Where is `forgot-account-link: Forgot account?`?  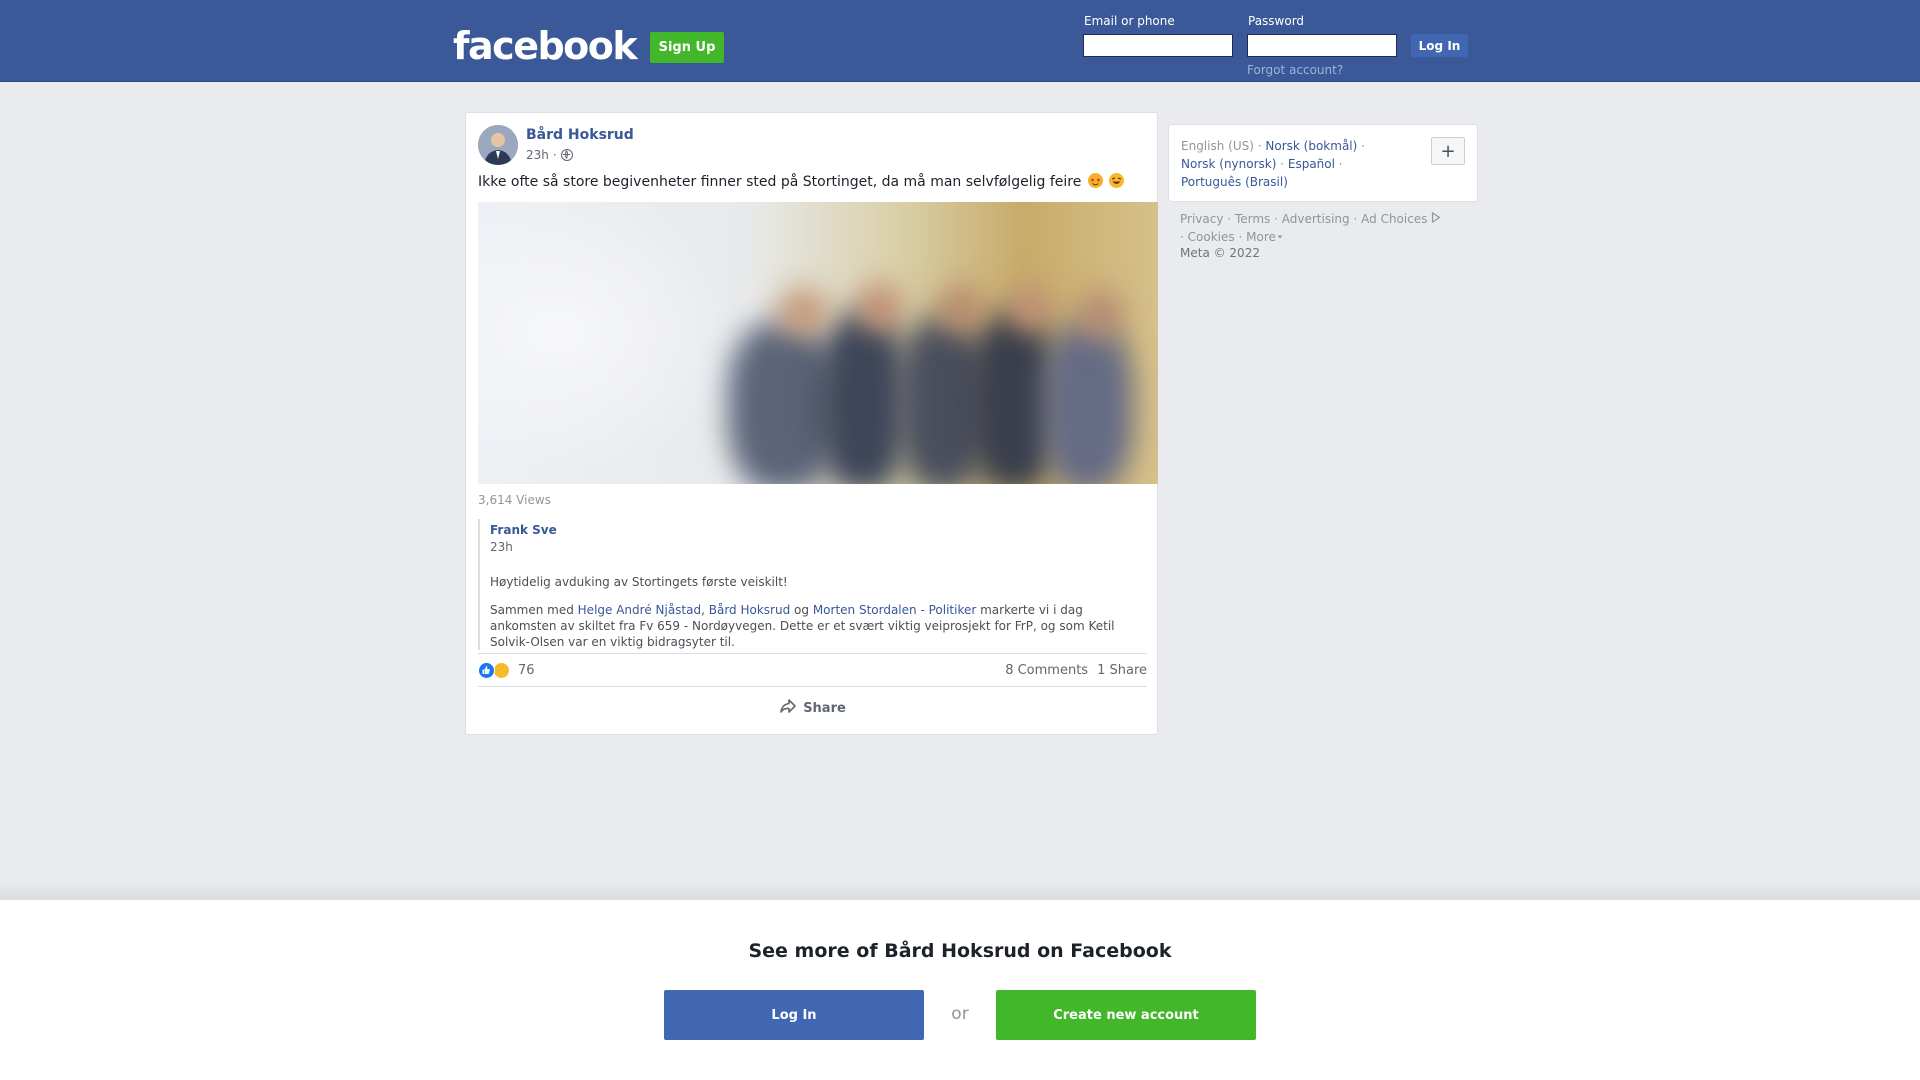
forgot-account-link: Forgot account? is located at coordinates (1295, 70).